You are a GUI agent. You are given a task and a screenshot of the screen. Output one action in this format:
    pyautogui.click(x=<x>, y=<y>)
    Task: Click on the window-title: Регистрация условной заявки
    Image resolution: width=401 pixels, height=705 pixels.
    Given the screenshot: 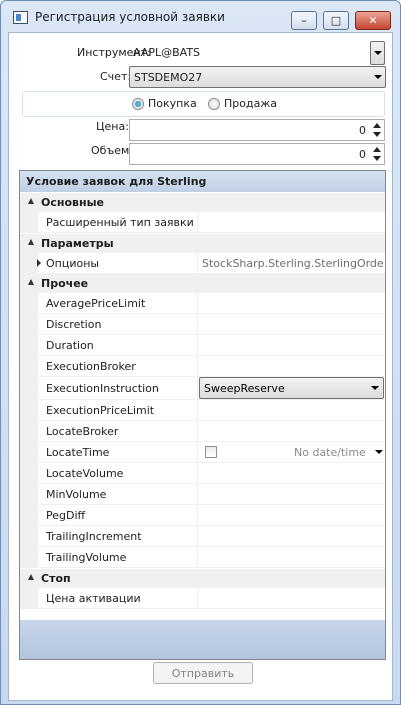 What is the action you would take?
    pyautogui.click(x=130, y=17)
    